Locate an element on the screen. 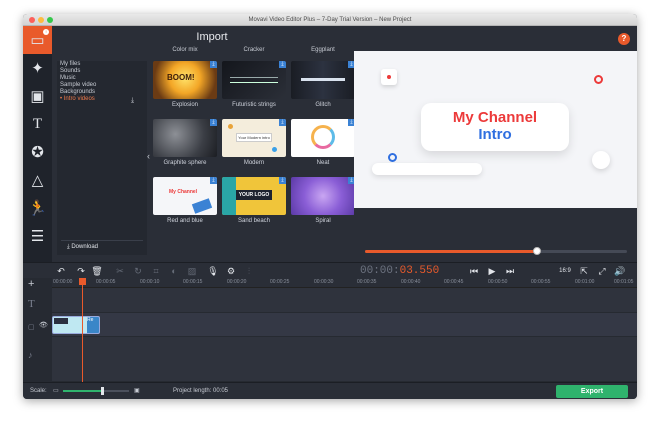 Image resolution: width=660 pixels, height=431 pixels. help-button: ? is located at coordinates (624, 39).